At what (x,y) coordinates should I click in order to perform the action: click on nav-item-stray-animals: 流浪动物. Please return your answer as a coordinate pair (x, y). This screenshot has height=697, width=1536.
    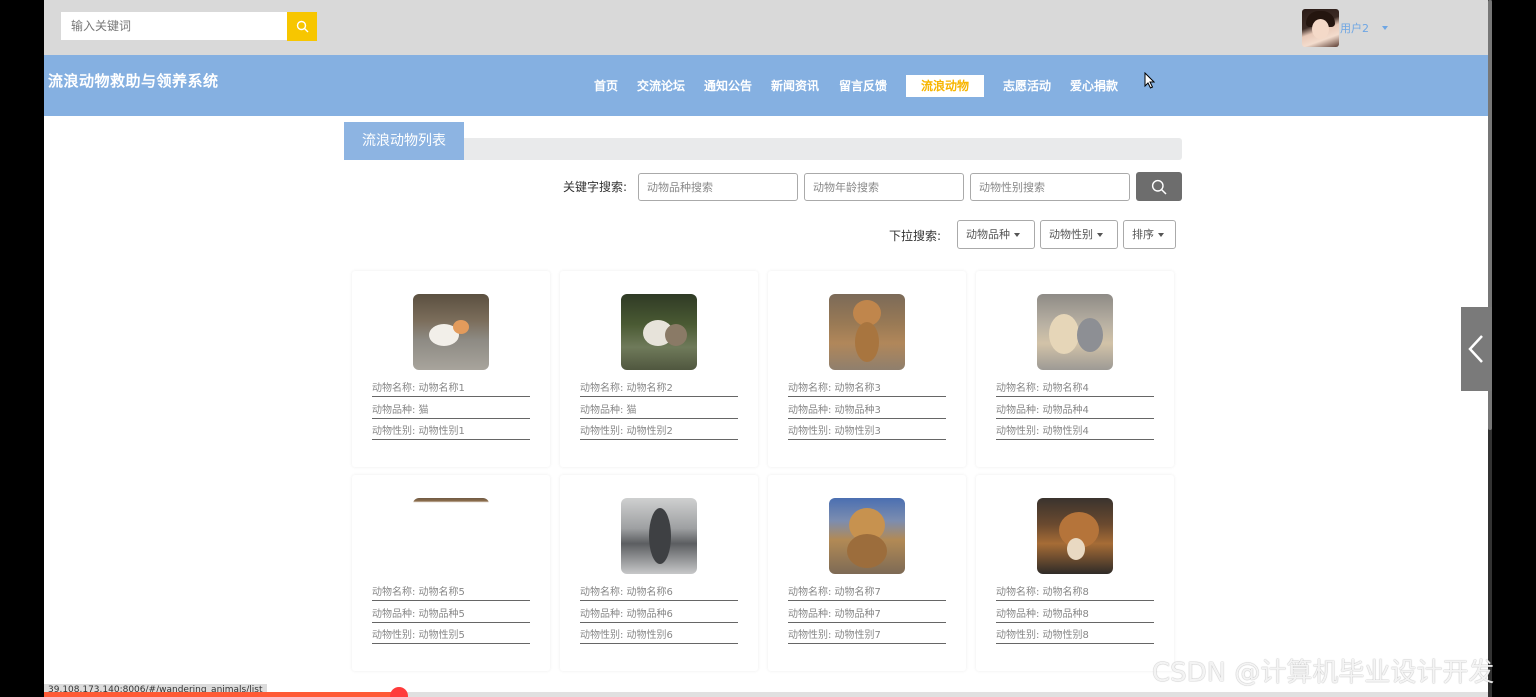
    Looking at the image, I should click on (945, 86).